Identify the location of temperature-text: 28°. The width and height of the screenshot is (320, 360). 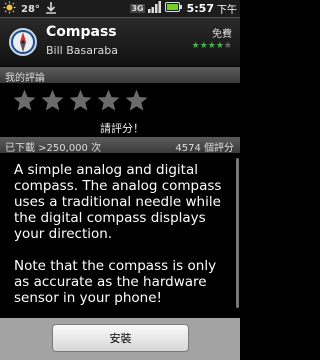
(30, 9).